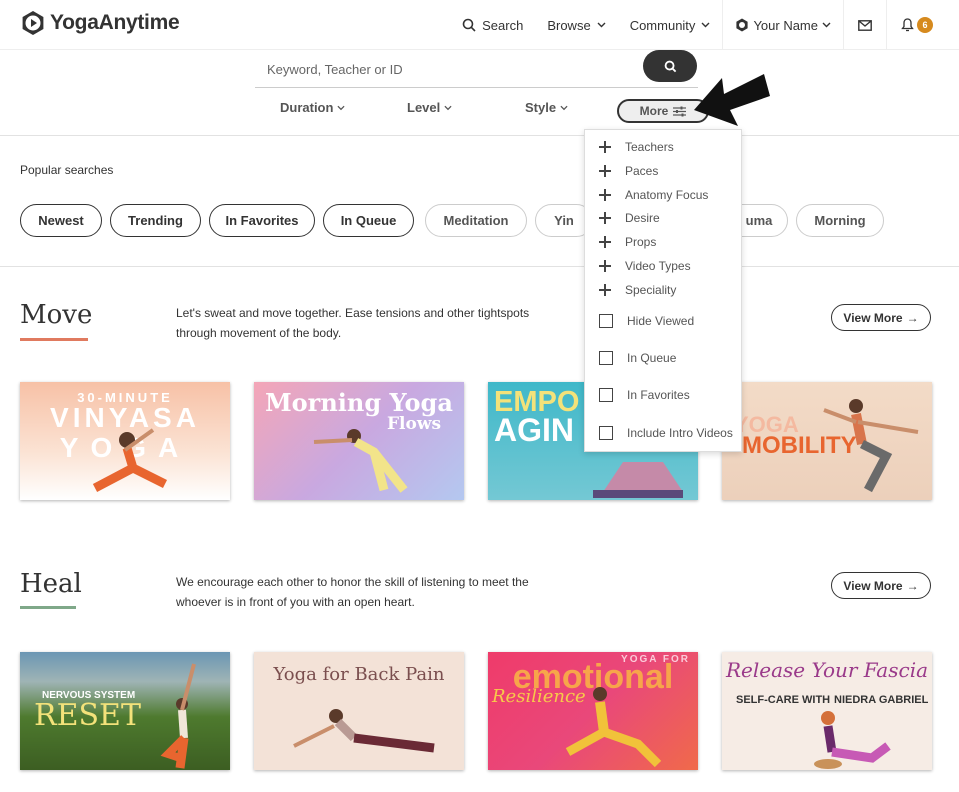 This screenshot has width=959, height=792. Describe the element at coordinates (51, 584) in the screenshot. I see `section-title-heal: Heal` at that location.